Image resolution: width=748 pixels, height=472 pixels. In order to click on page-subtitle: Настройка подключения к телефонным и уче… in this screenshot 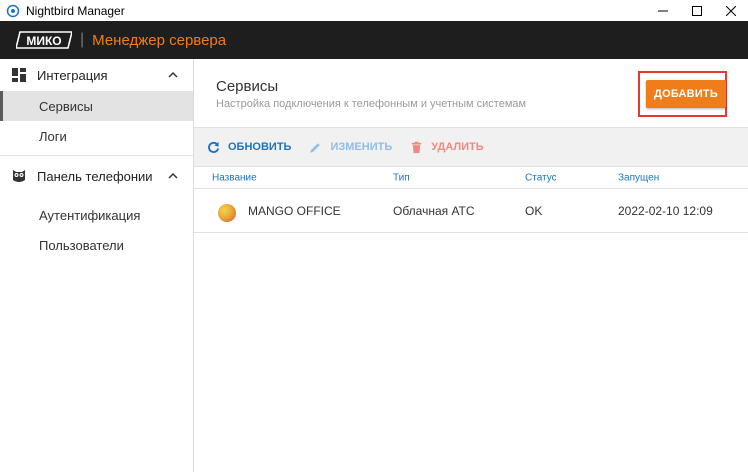, I will do `click(371, 104)`.